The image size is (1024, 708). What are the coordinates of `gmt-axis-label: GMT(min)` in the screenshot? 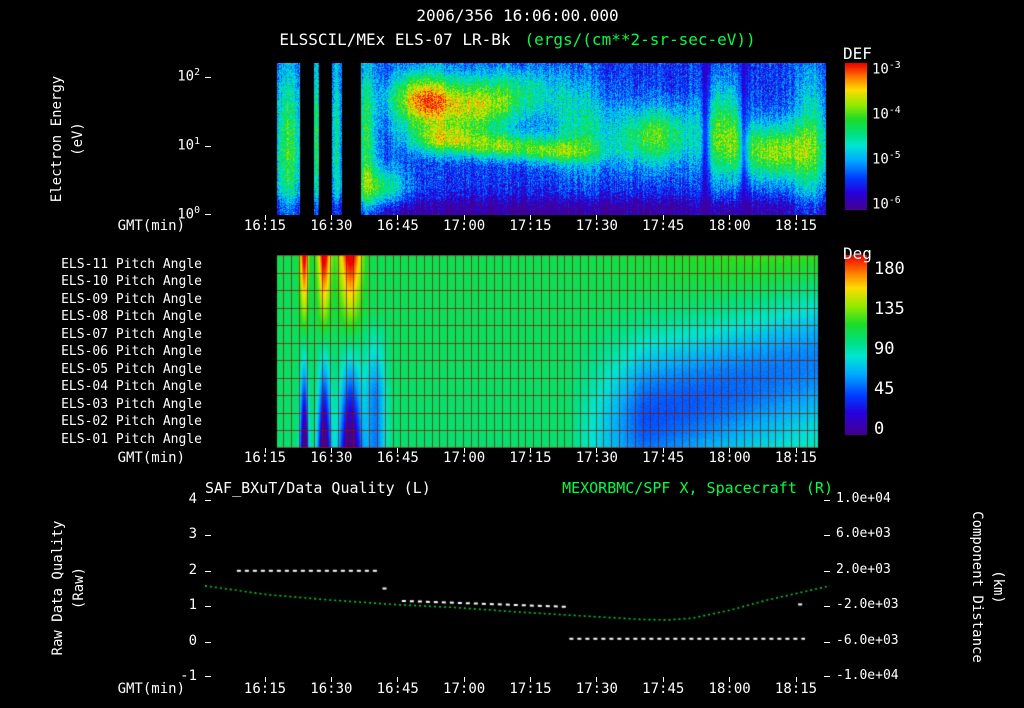 It's located at (151, 458).